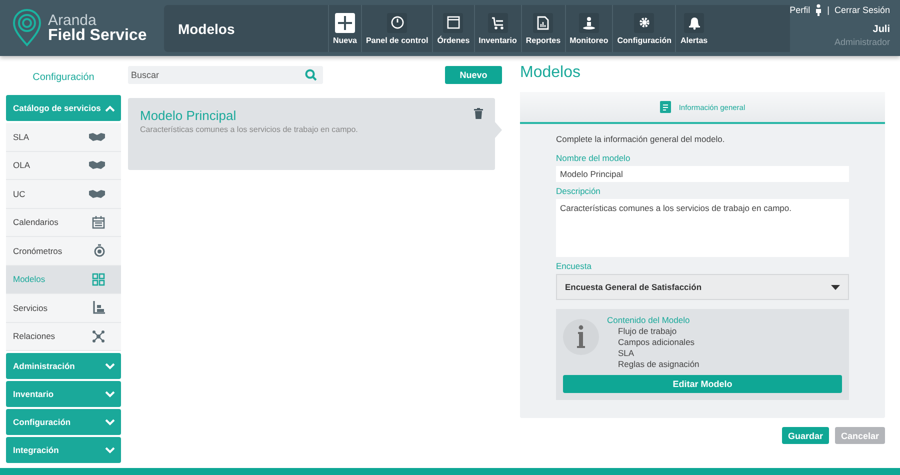  Describe the element at coordinates (626, 353) in the screenshot. I see `content-item: SLA` at that location.